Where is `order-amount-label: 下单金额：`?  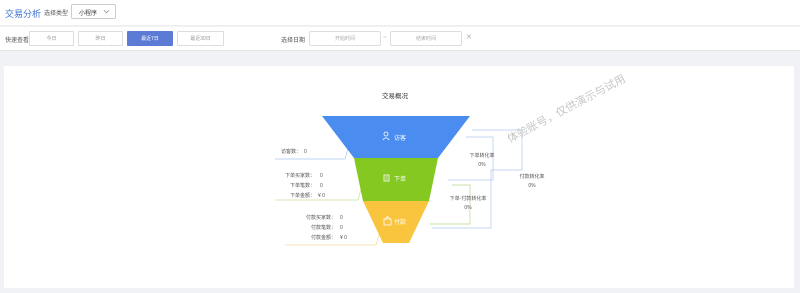 order-amount-label: 下单金额： is located at coordinates (302, 195).